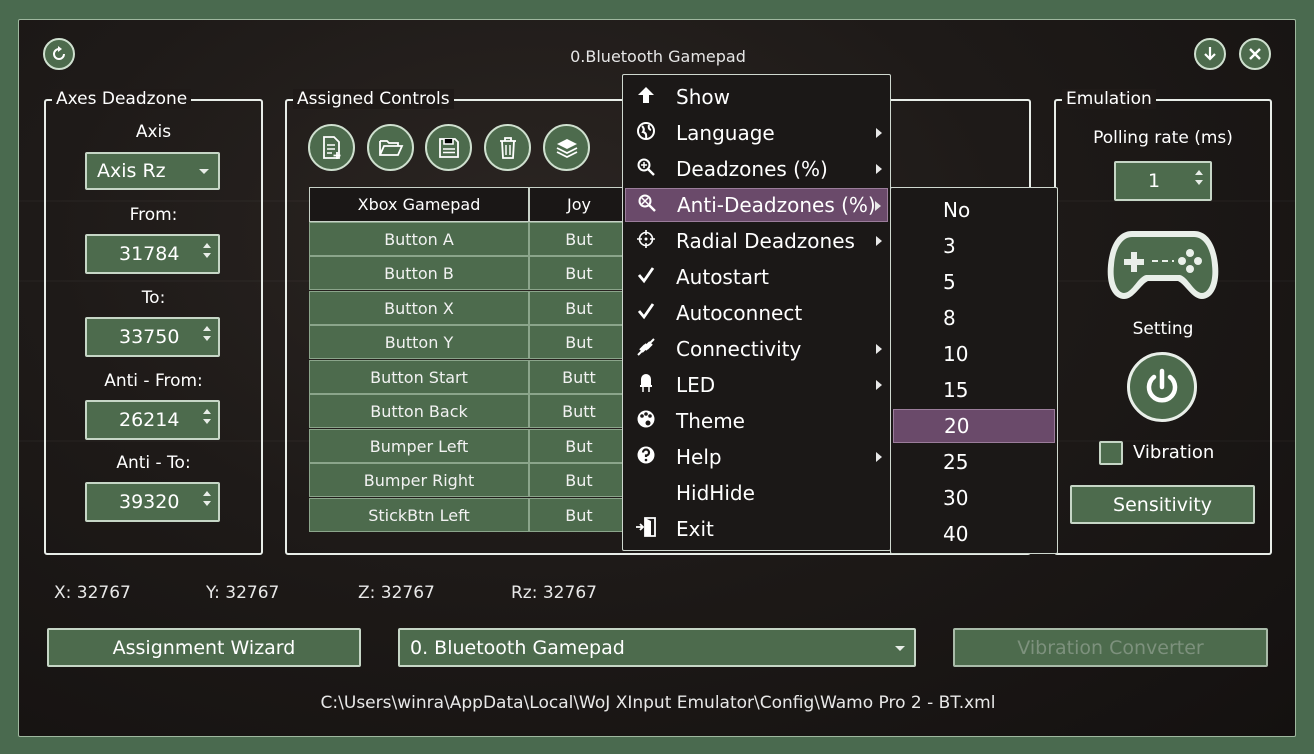 The height and width of the screenshot is (754, 1314). Describe the element at coordinates (974, 318) in the screenshot. I see `submenu-item: 8` at that location.